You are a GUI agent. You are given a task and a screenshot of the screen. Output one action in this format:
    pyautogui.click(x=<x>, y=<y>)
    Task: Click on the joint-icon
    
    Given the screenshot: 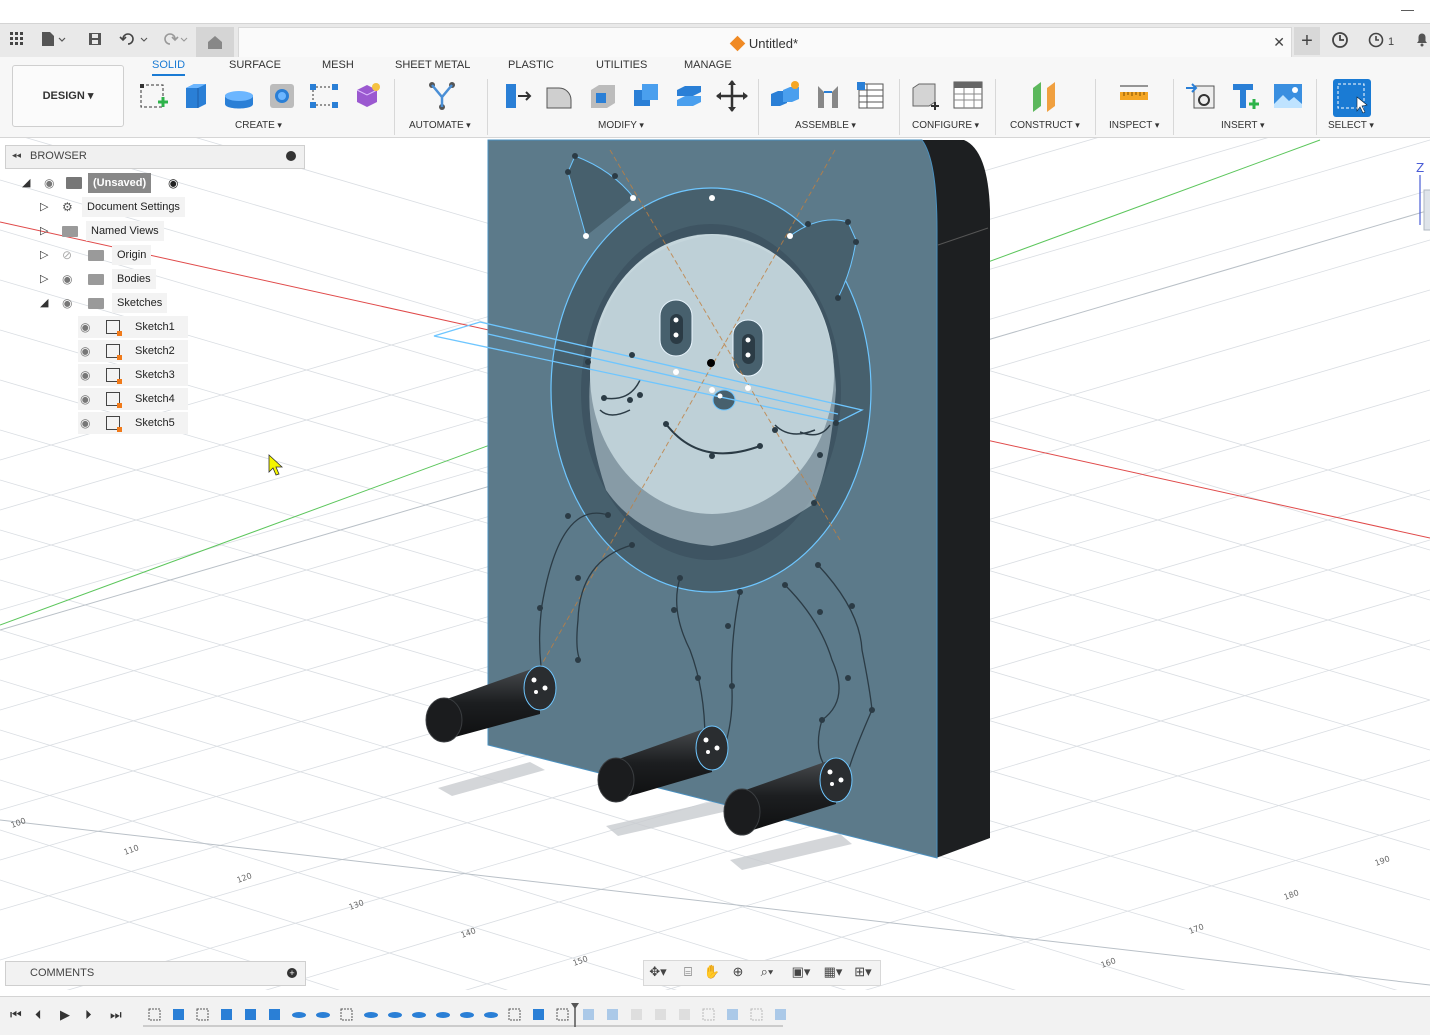 What is the action you would take?
    pyautogui.click(x=828, y=96)
    